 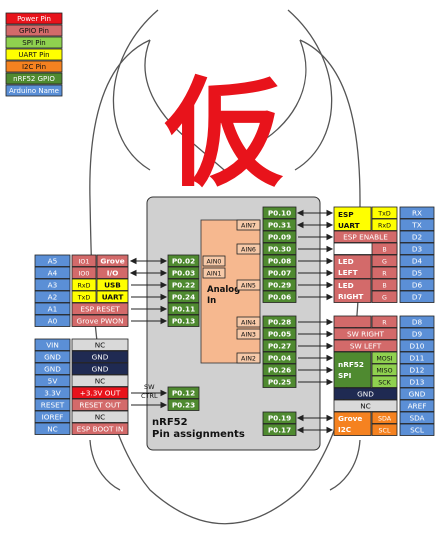 What do you see at coordinates (53, 416) in the screenshot?
I see `left-power-name-6-text: IOREF` at bounding box center [53, 416].